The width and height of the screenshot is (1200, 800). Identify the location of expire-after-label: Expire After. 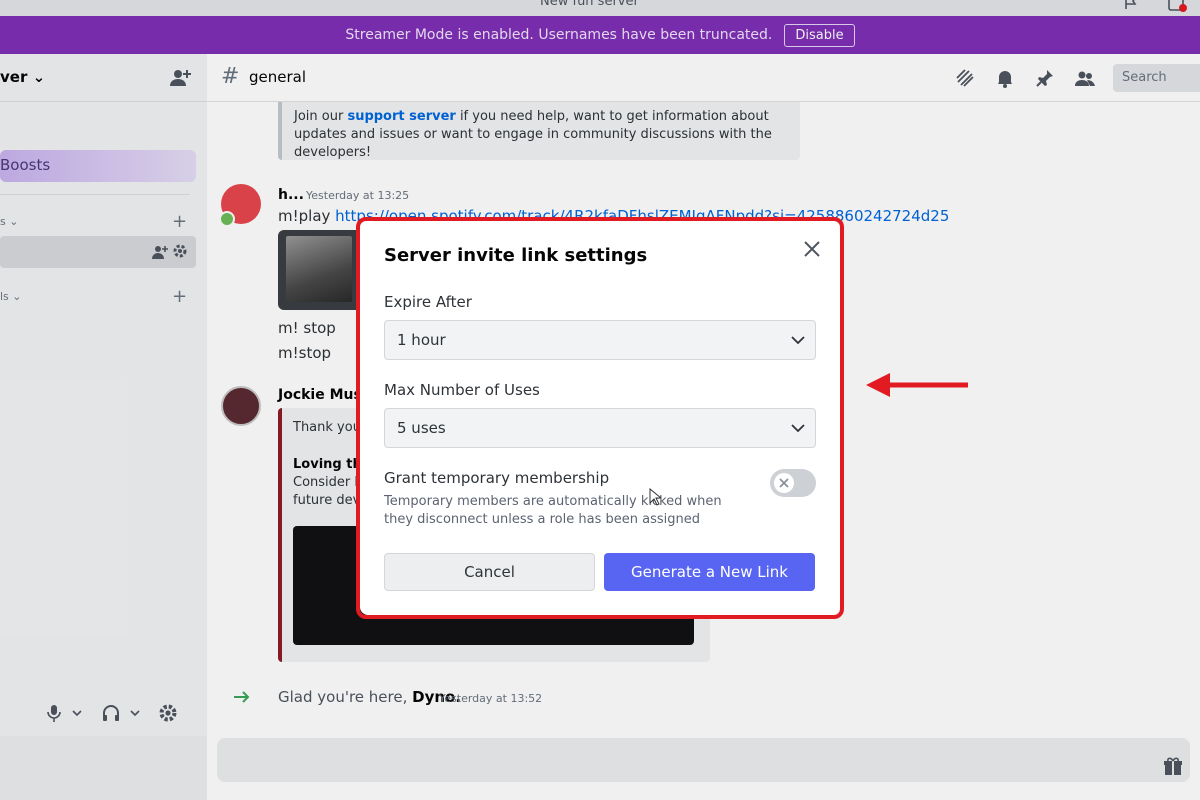
(428, 302).